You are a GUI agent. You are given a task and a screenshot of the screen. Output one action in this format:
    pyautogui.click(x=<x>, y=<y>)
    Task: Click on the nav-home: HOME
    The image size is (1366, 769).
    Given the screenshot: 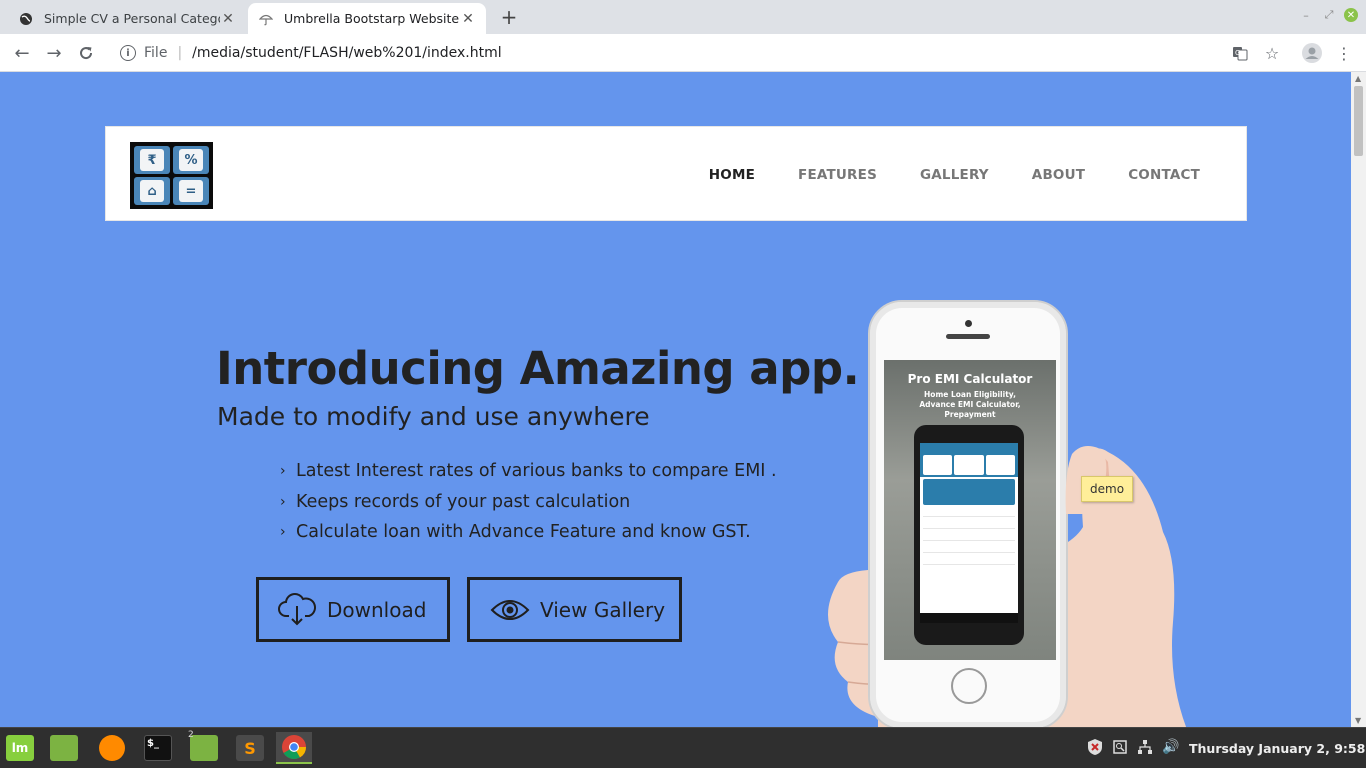 What is the action you would take?
    pyautogui.click(x=732, y=175)
    